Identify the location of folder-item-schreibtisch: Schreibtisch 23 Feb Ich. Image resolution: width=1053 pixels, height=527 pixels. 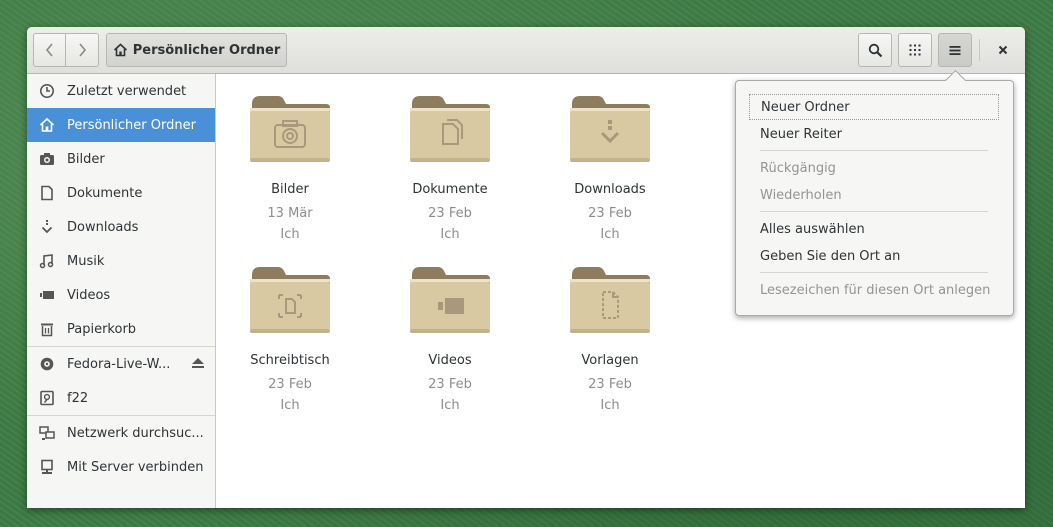
(290, 339).